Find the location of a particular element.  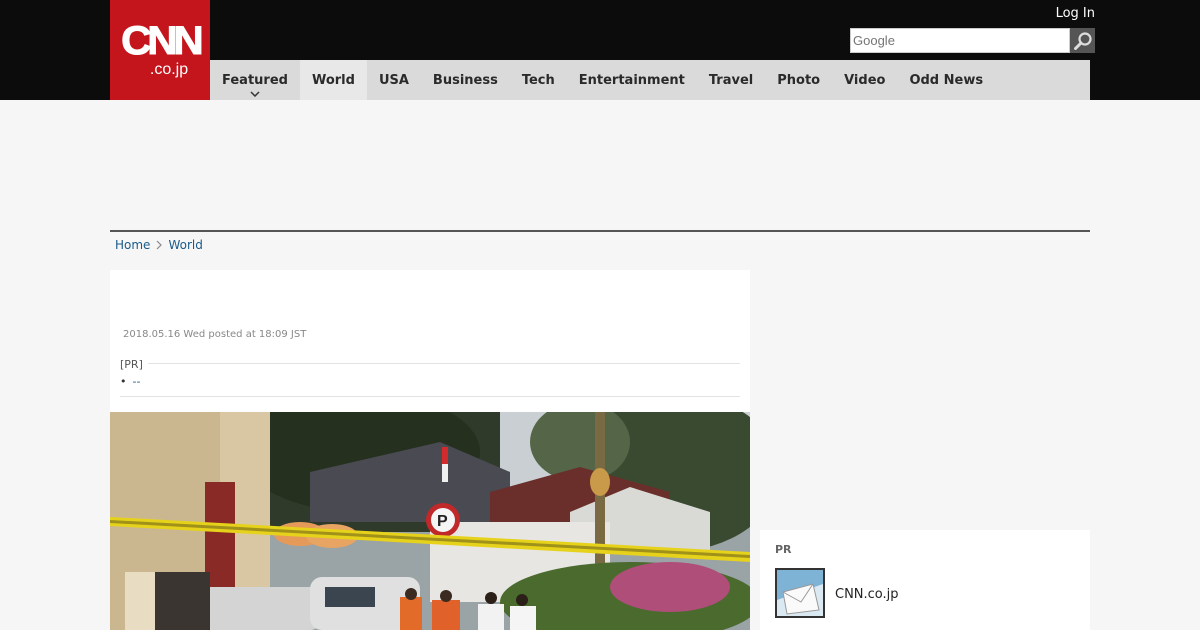

sidebar-pr-box: PR CNN.co.jp is located at coordinates (925, 580).